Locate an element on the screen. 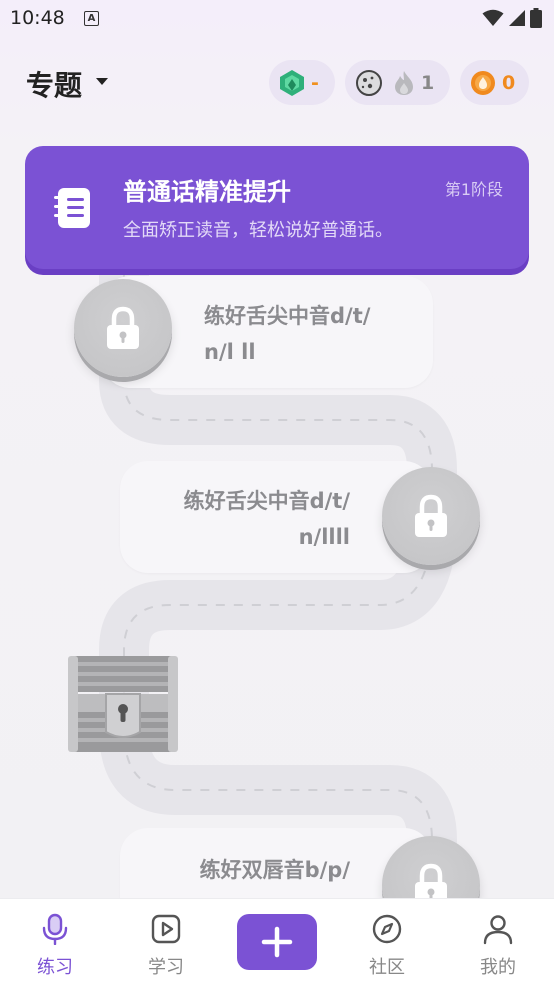  nav-study: 学习 is located at coordinates (166, 942).